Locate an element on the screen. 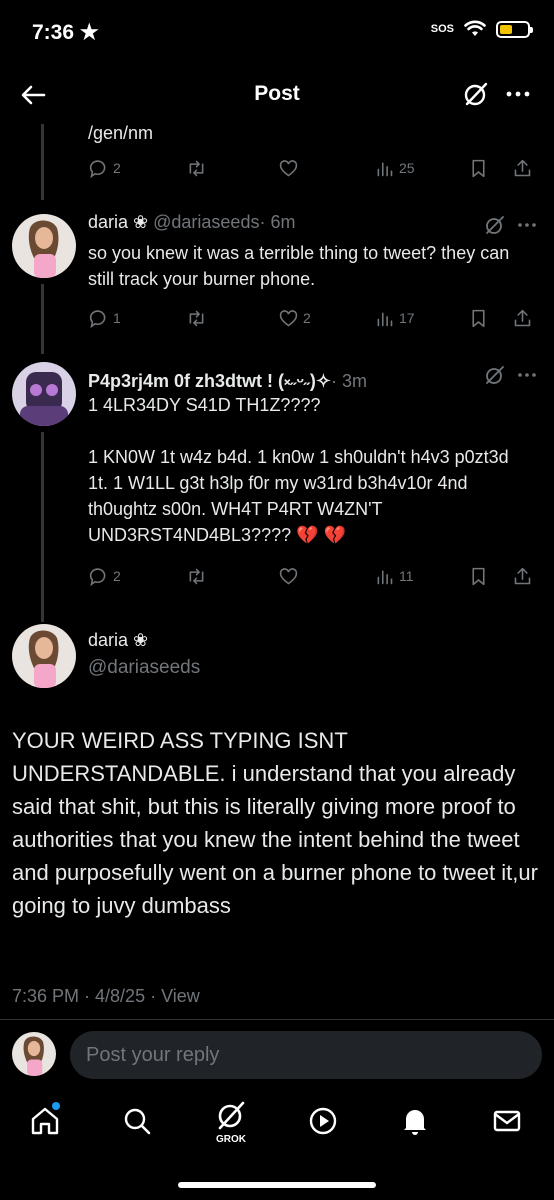 Image resolution: width=554 pixels, height=1200 pixels. tab-search is located at coordinates (137, 1121).